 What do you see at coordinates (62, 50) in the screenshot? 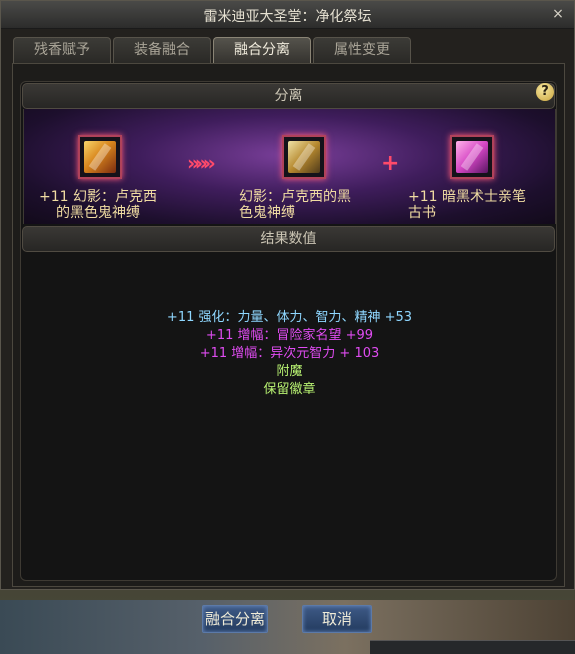
I see `tab-scent-enchant: 残香赋予` at bounding box center [62, 50].